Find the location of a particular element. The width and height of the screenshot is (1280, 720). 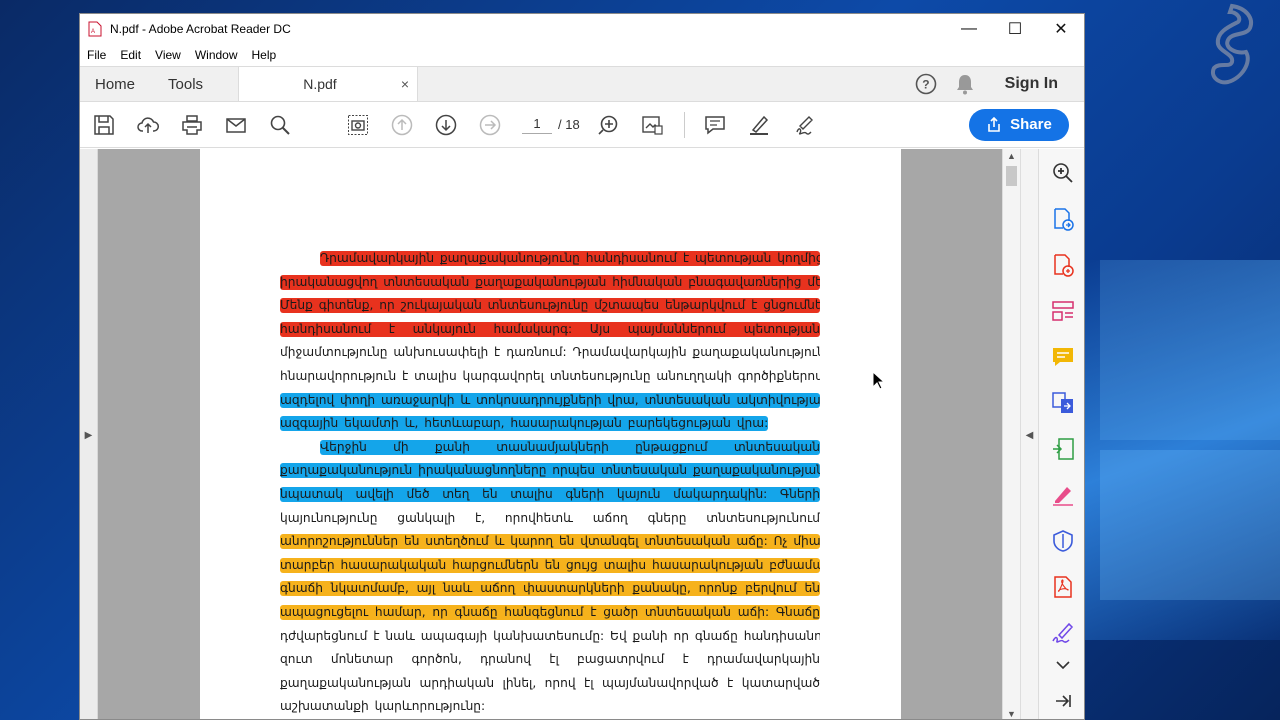

highlight-pen-icon is located at coordinates (759, 125).